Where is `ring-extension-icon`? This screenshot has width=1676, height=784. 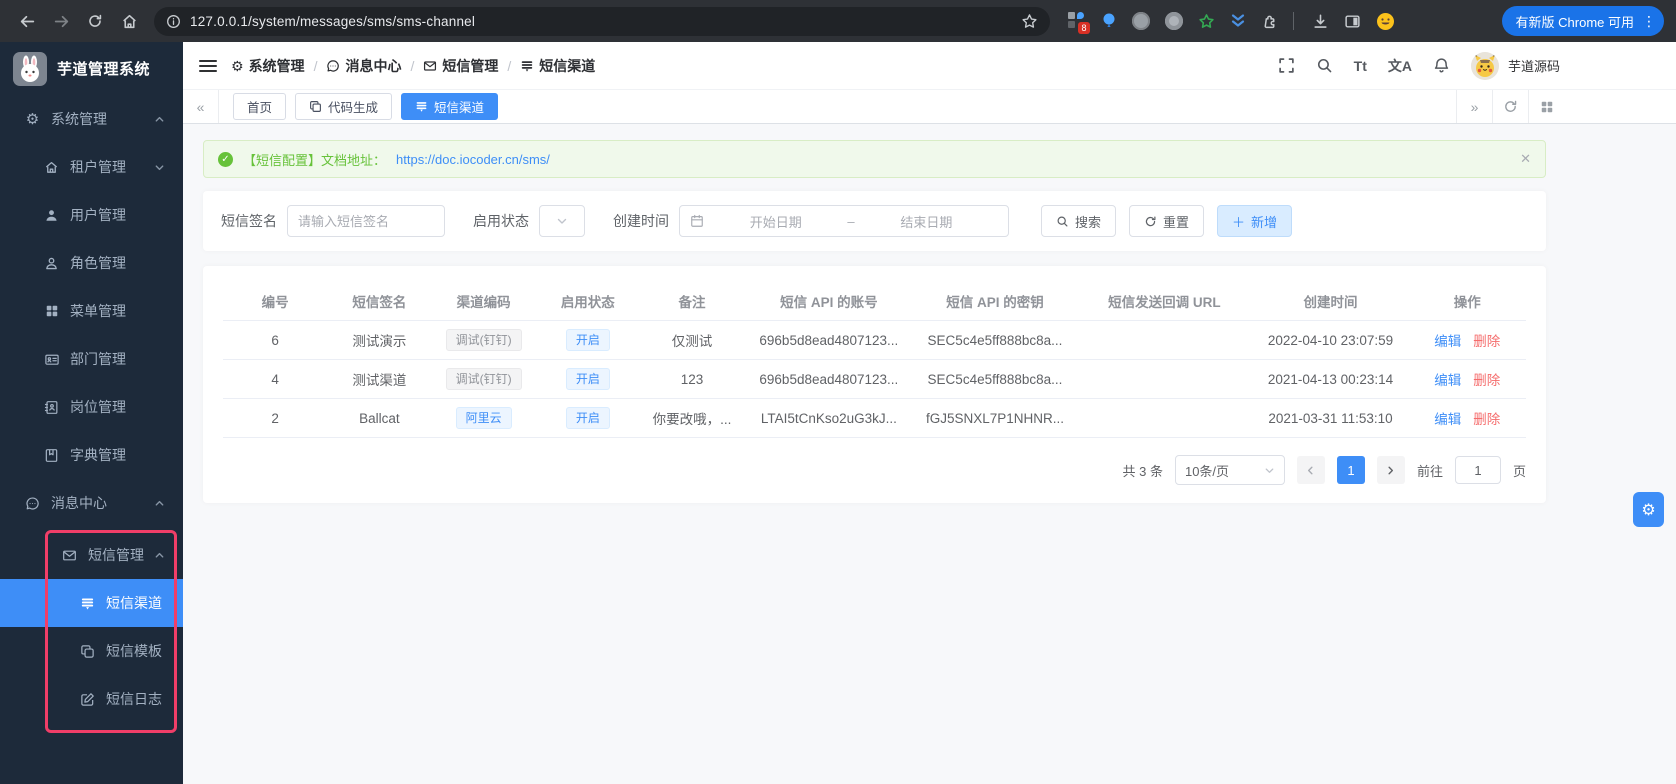
ring-extension-icon is located at coordinates (1174, 21).